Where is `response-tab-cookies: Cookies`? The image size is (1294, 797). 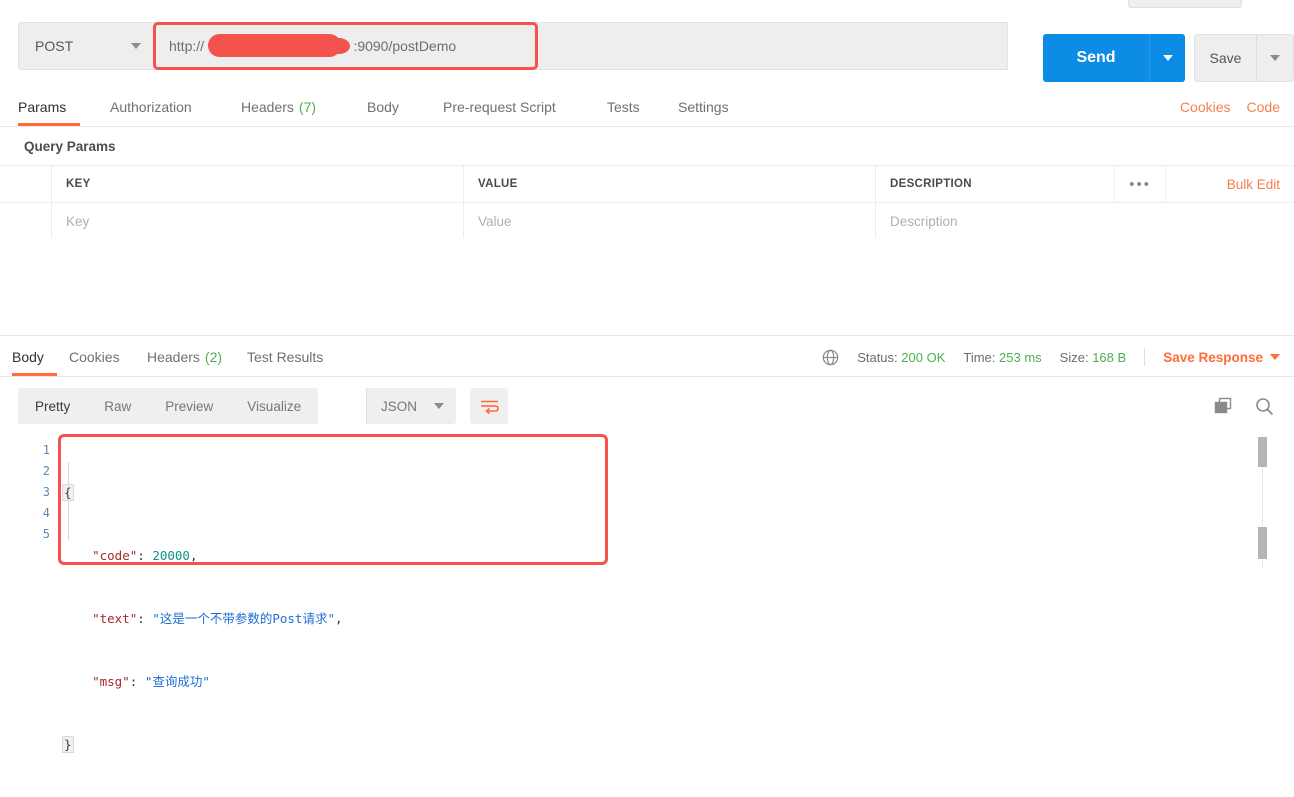 response-tab-cookies: Cookies is located at coordinates (94, 357).